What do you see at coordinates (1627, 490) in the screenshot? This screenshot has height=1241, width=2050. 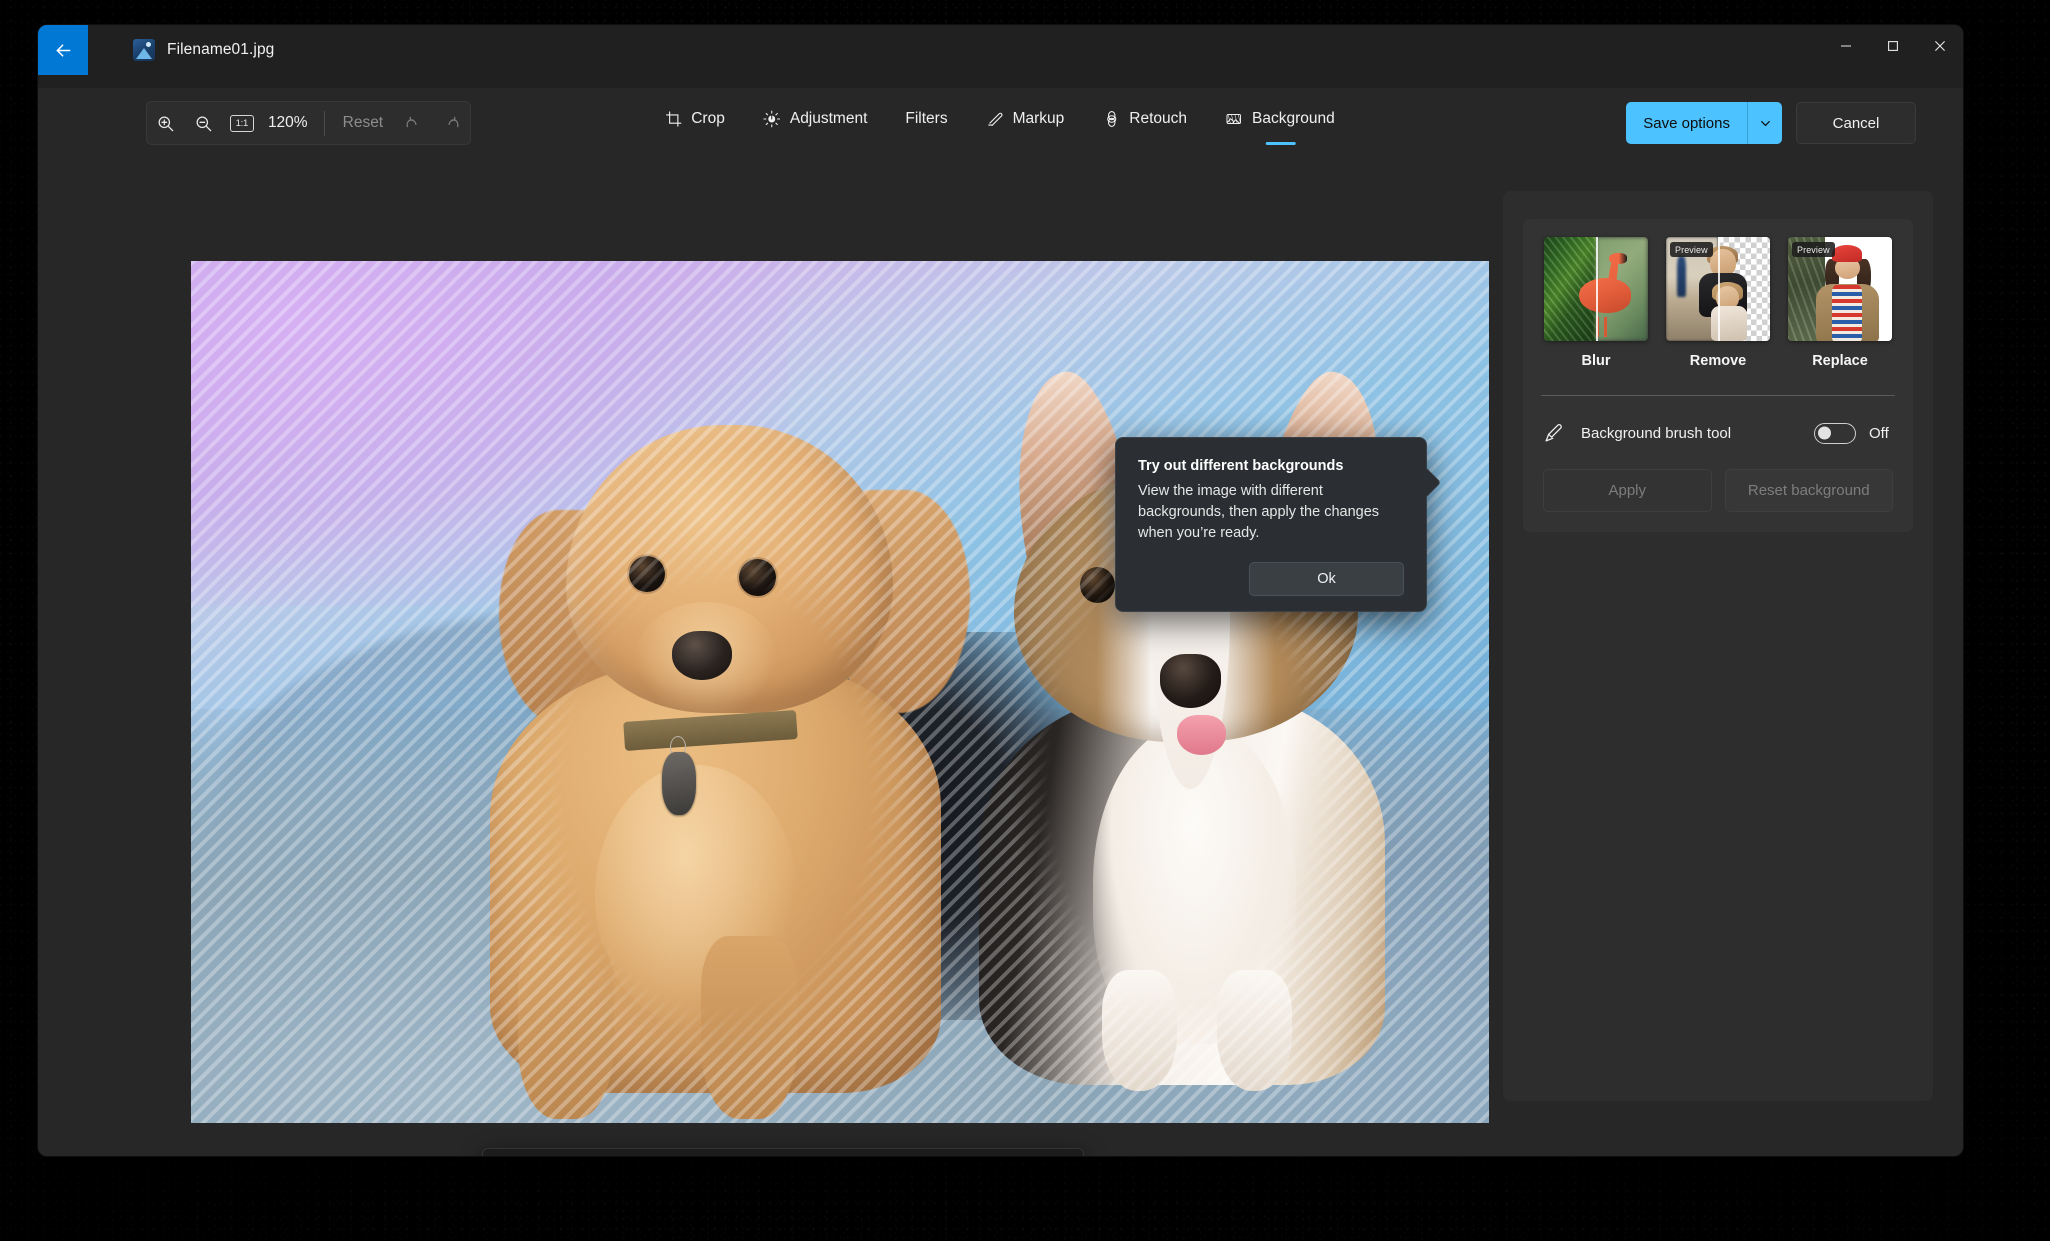 I see `apply-button: Apply` at bounding box center [1627, 490].